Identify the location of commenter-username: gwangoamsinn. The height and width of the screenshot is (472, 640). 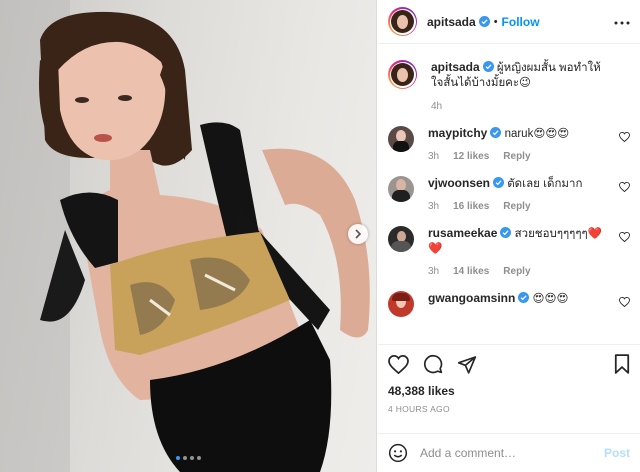
(471, 298).